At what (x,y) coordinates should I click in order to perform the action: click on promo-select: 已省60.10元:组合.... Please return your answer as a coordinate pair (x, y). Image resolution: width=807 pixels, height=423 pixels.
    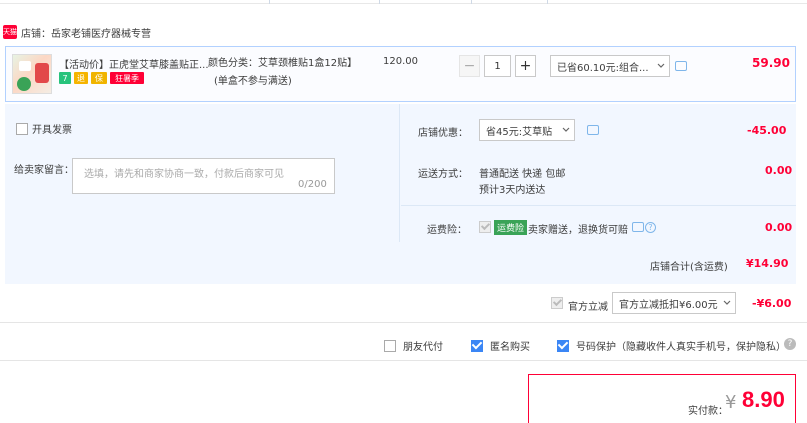
    Looking at the image, I should click on (610, 66).